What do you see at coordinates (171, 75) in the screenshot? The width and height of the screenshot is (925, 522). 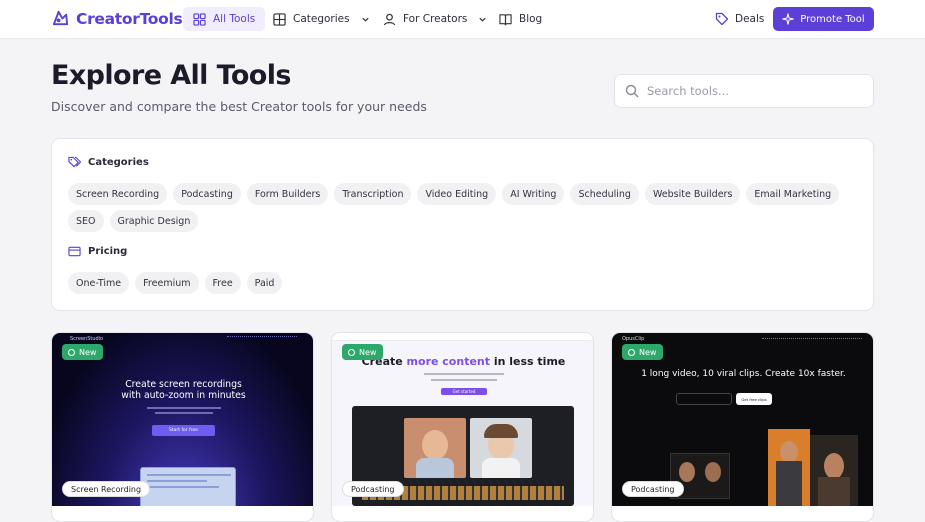 I see `page-title: Explore All Tools` at bounding box center [171, 75].